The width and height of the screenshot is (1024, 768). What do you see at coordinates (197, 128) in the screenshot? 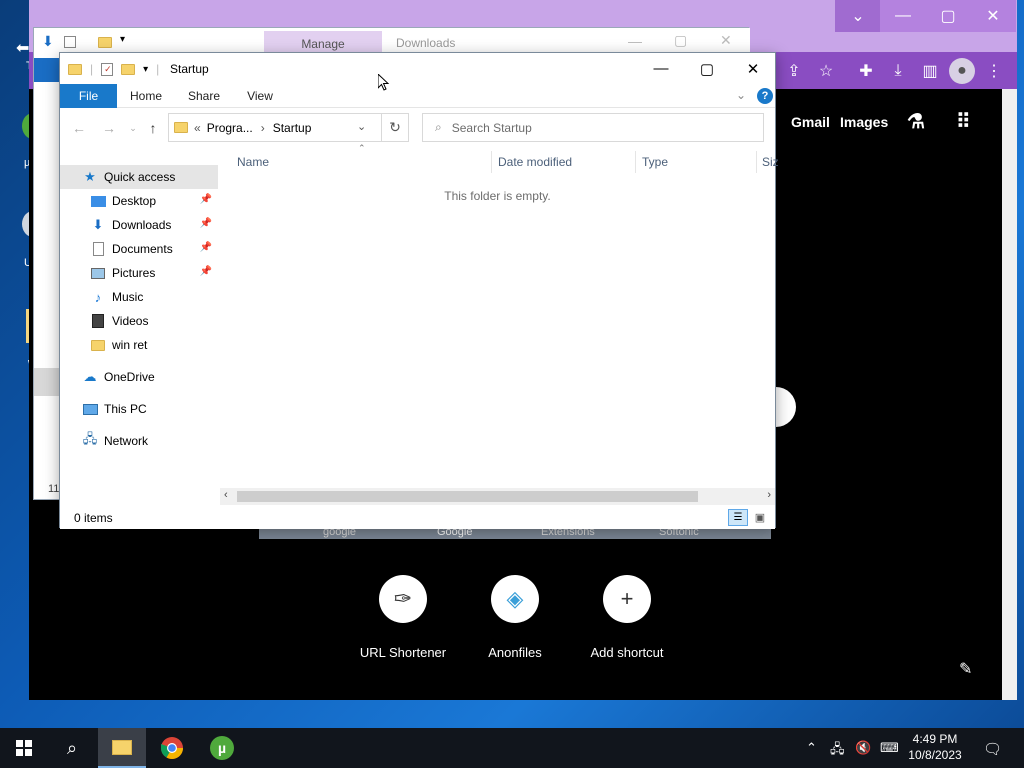
I see `overflow-chevrons: «` at bounding box center [197, 128].